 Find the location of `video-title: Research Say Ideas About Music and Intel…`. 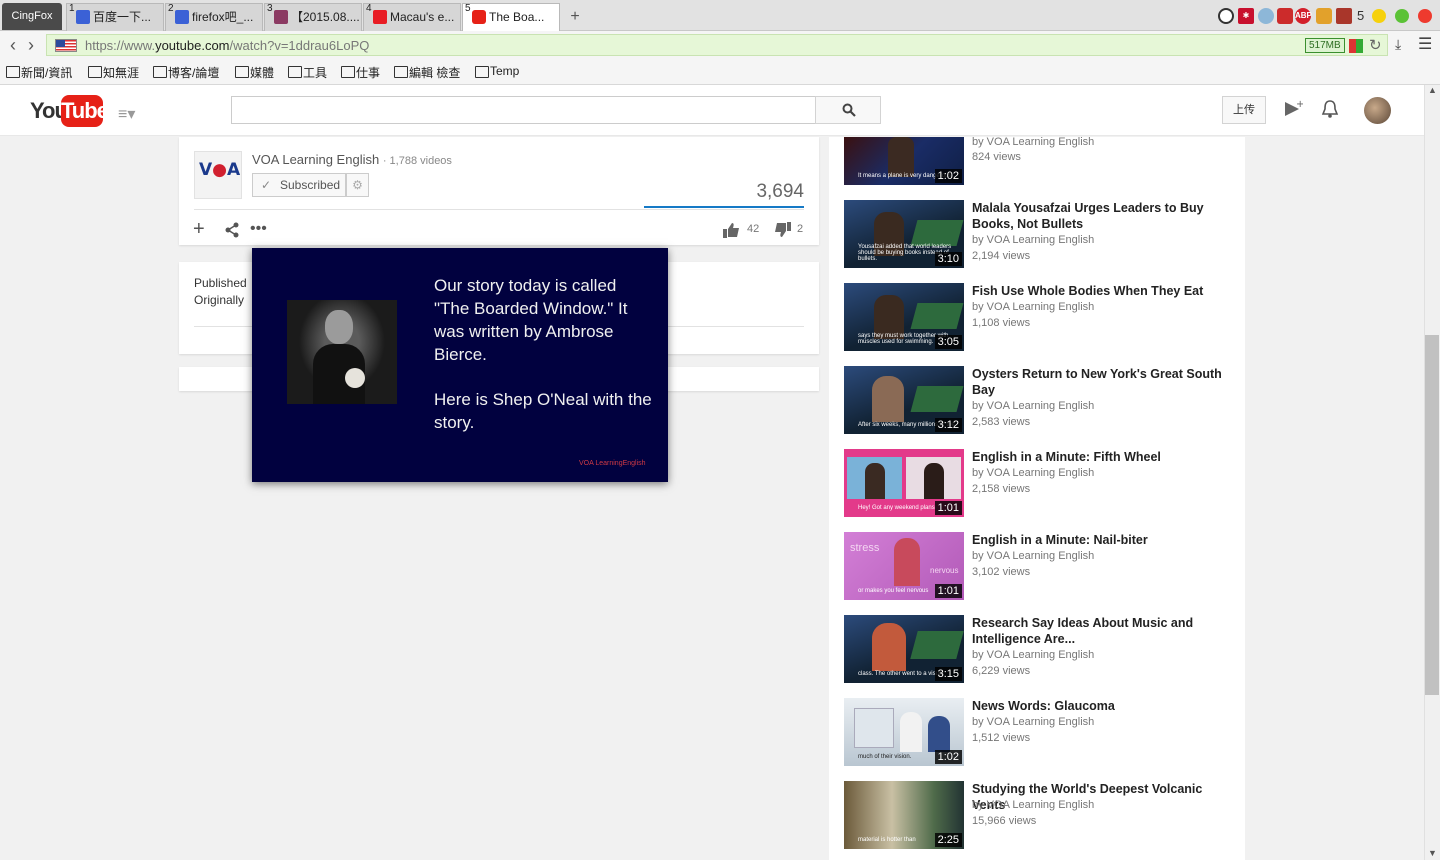

video-title: Research Say Ideas About Music and Intel… is located at coordinates (1103, 631).